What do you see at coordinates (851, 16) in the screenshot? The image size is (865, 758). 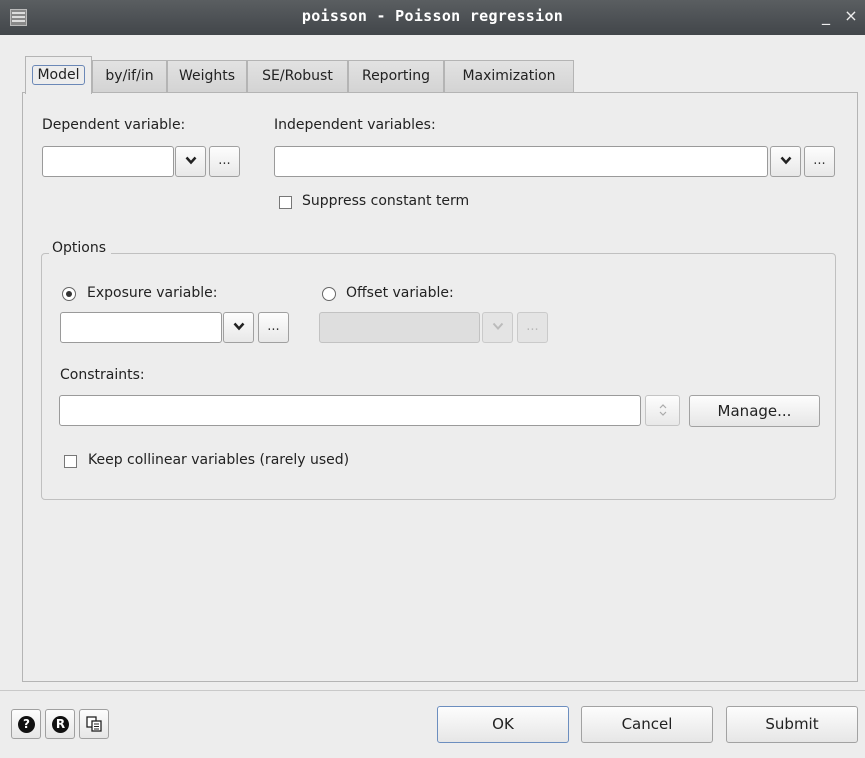 I see `close-button: ×` at bounding box center [851, 16].